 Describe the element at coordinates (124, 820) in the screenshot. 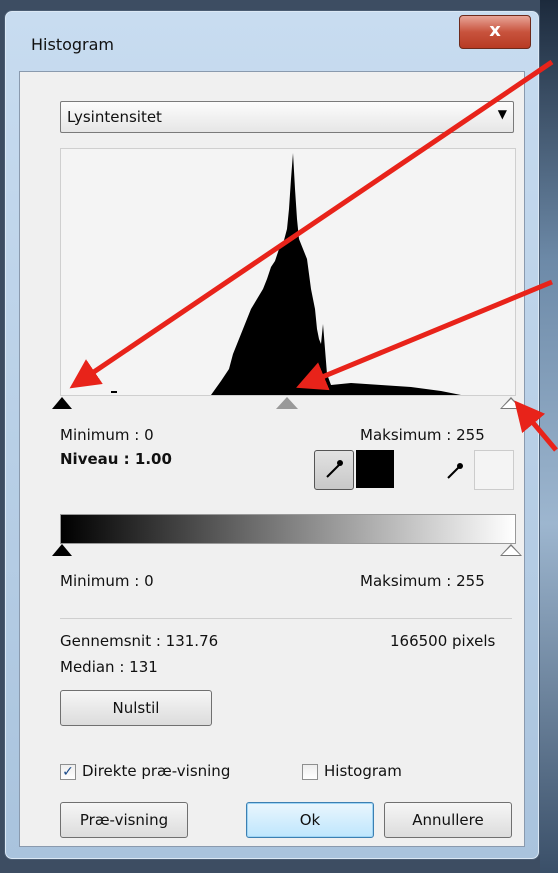

I see `preview-button: Præ-visning` at that location.